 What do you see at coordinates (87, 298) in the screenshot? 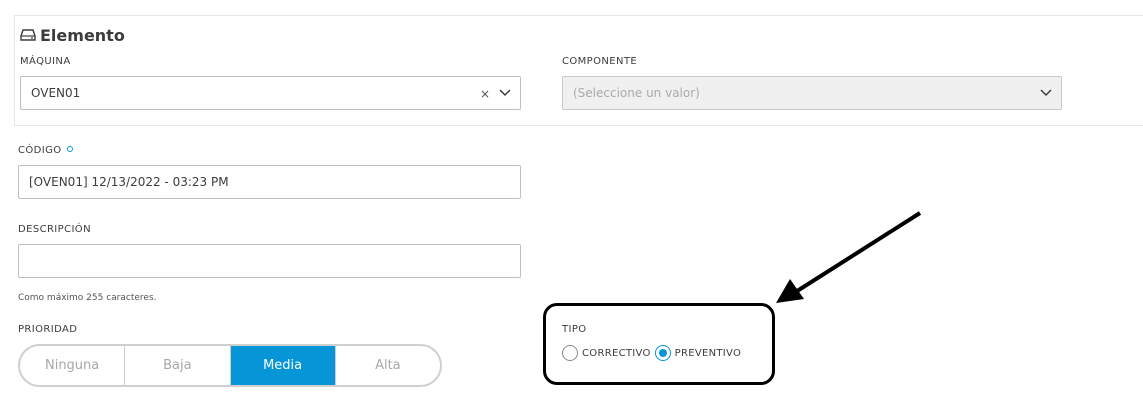
I see `descripcion-hint: Como máximo 255 caracteres.` at bounding box center [87, 298].